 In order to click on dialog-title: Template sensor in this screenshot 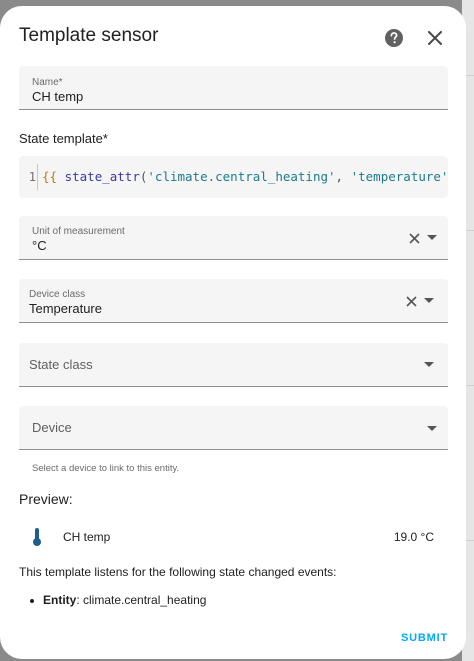, I will do `click(89, 35)`.